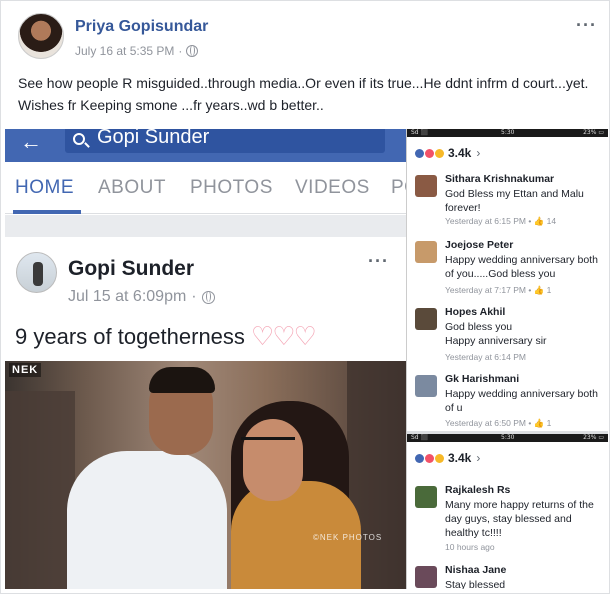  I want to click on tab-photos: PHOTOS, so click(231, 187).